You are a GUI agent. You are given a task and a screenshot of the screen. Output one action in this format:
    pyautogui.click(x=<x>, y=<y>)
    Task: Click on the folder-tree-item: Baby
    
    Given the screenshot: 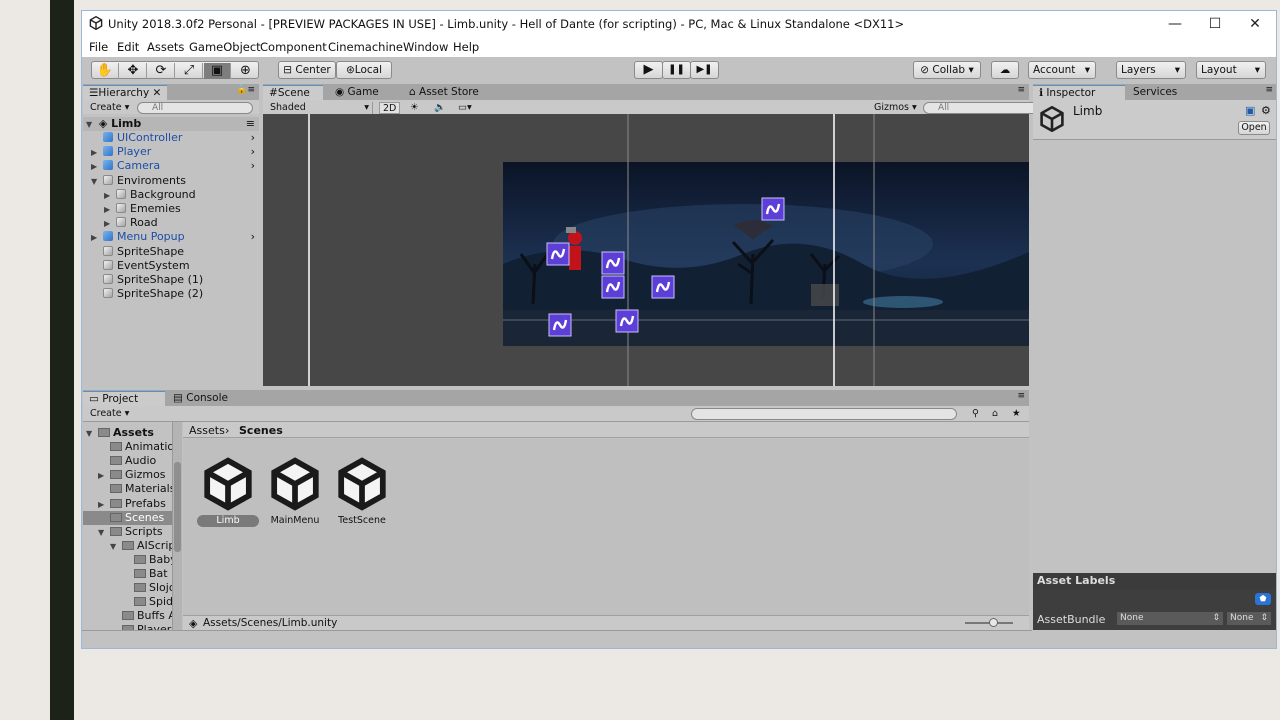 What is the action you would take?
    pyautogui.click(x=128, y=560)
    